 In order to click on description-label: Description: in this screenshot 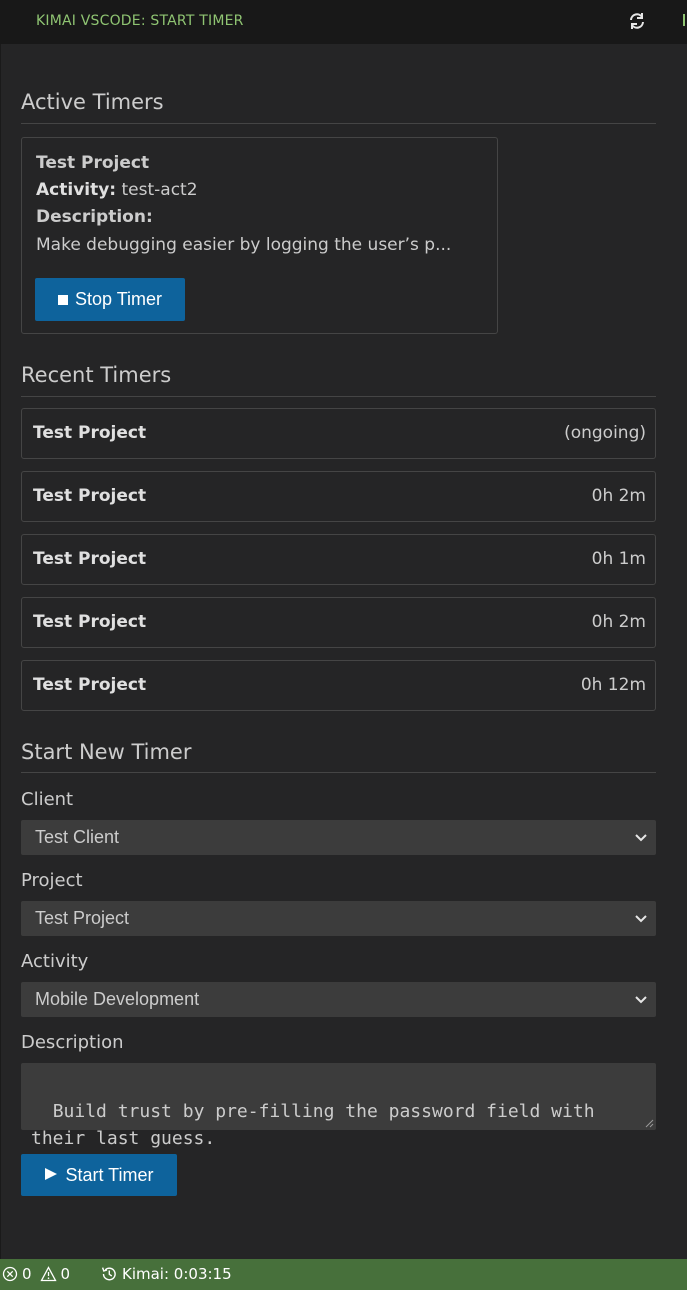, I will do `click(94, 217)`.